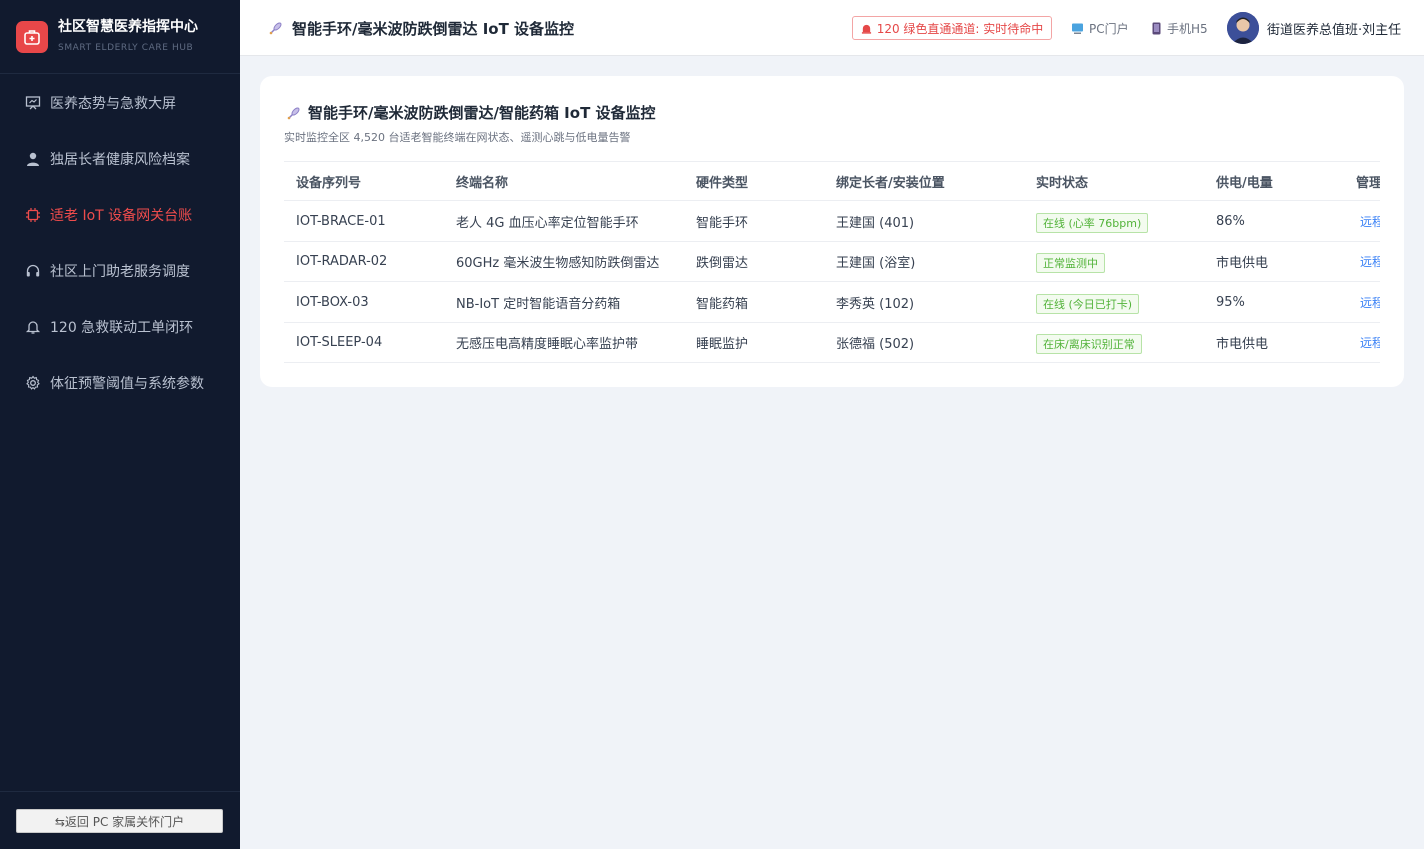 The height and width of the screenshot is (849, 1424). I want to click on sidebar-item-settings: 体征预警阈值与系统参数, so click(120, 383).